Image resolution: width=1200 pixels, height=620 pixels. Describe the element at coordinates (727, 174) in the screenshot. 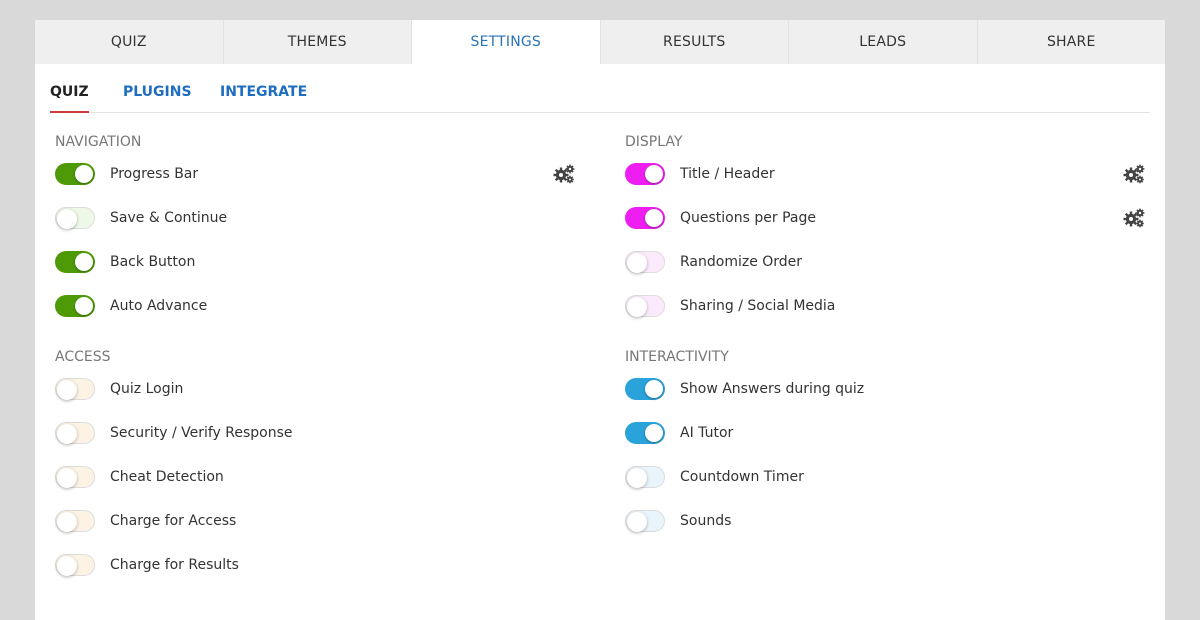

I see `setting-label: Title / Header` at that location.